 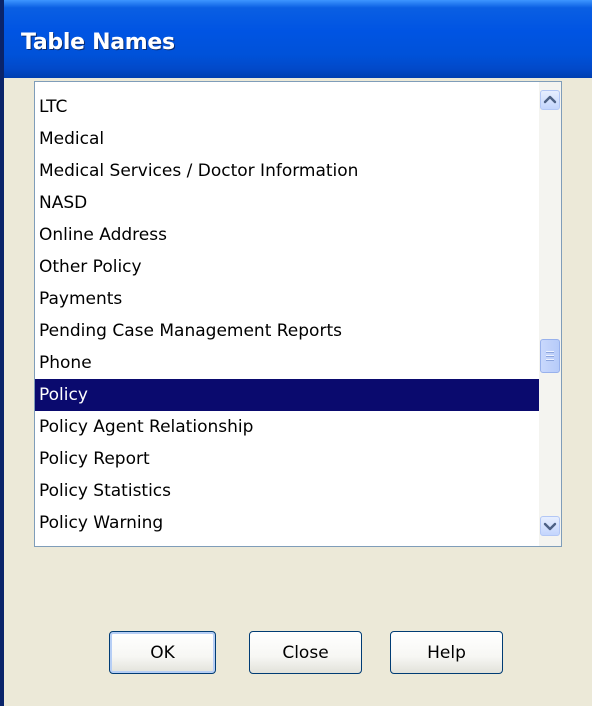 What do you see at coordinates (446, 652) in the screenshot?
I see `help-button: Help` at bounding box center [446, 652].